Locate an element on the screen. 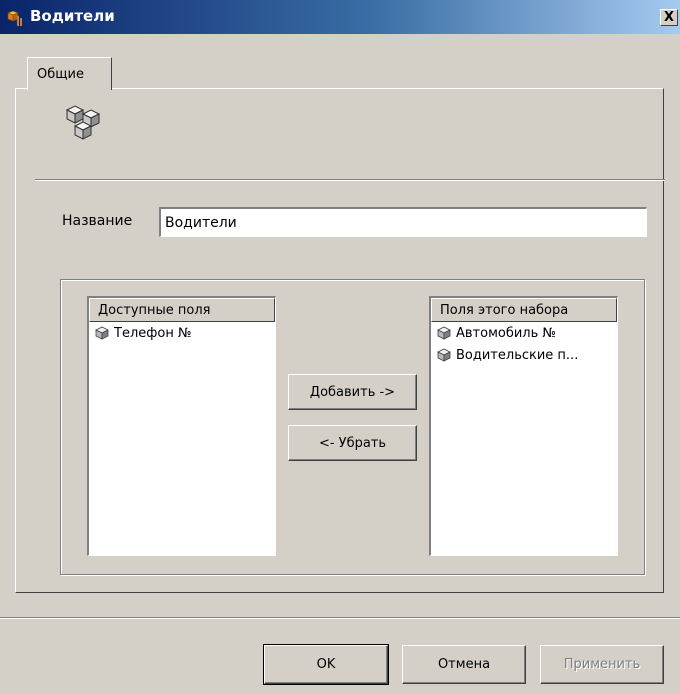 Image resolution: width=680 pixels, height=694 pixels. window-title: Водители is located at coordinates (72, 16).